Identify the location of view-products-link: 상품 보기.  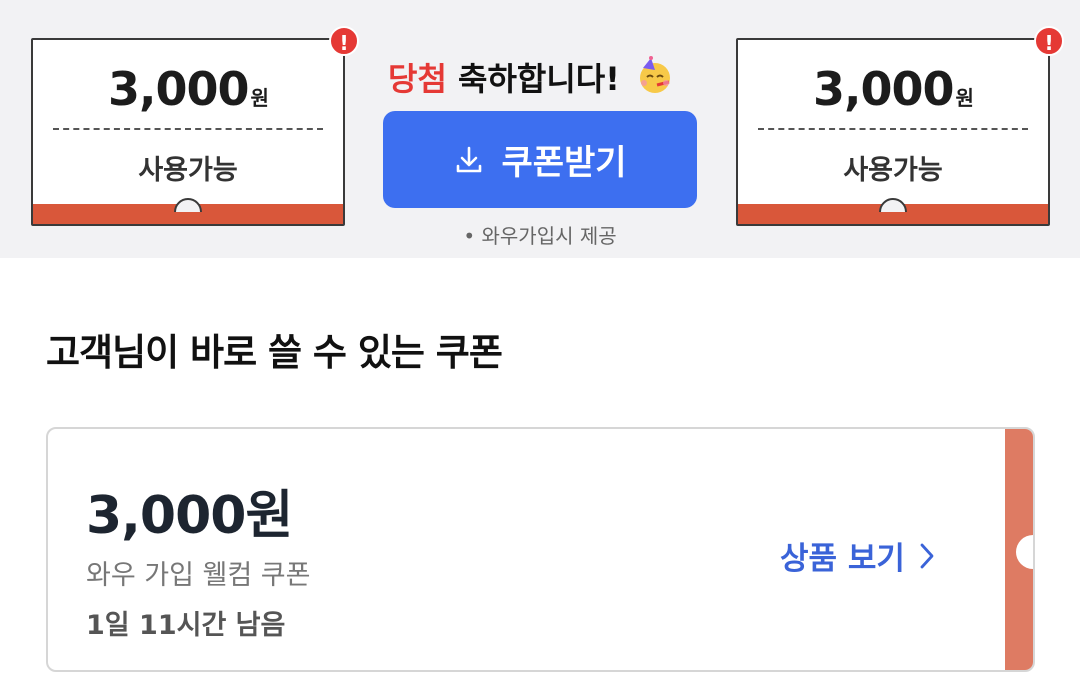
(857, 555).